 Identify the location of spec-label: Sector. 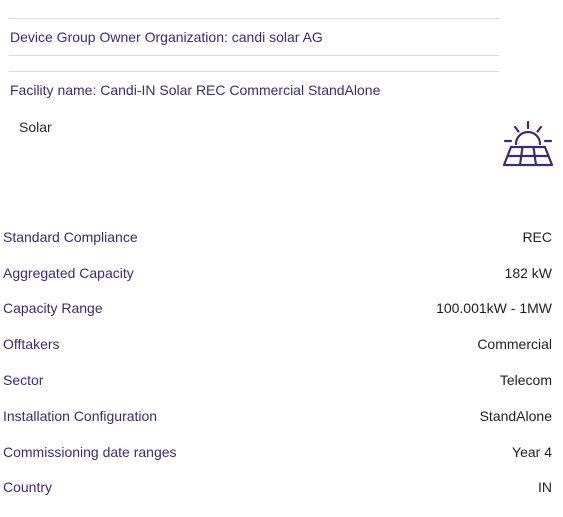
(23, 380).